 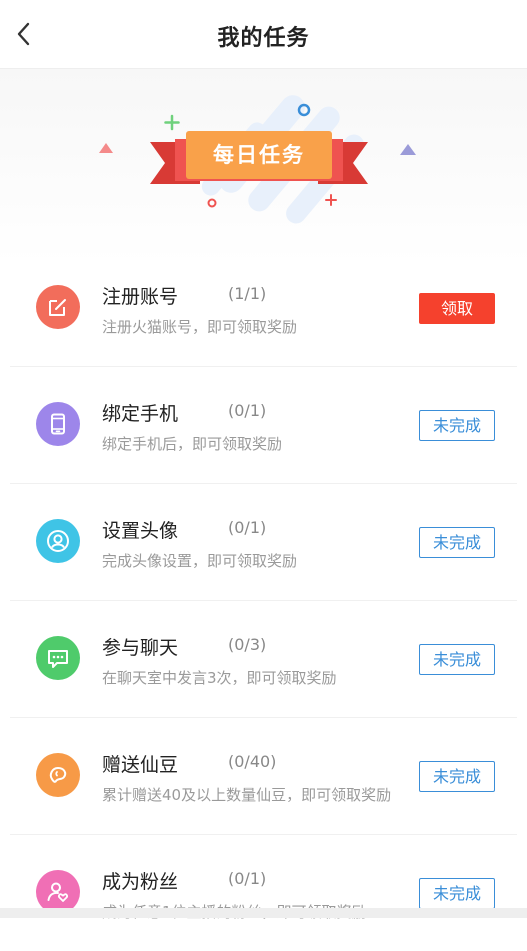 What do you see at coordinates (457, 308) in the screenshot?
I see `claim-reward-button: 领取` at bounding box center [457, 308].